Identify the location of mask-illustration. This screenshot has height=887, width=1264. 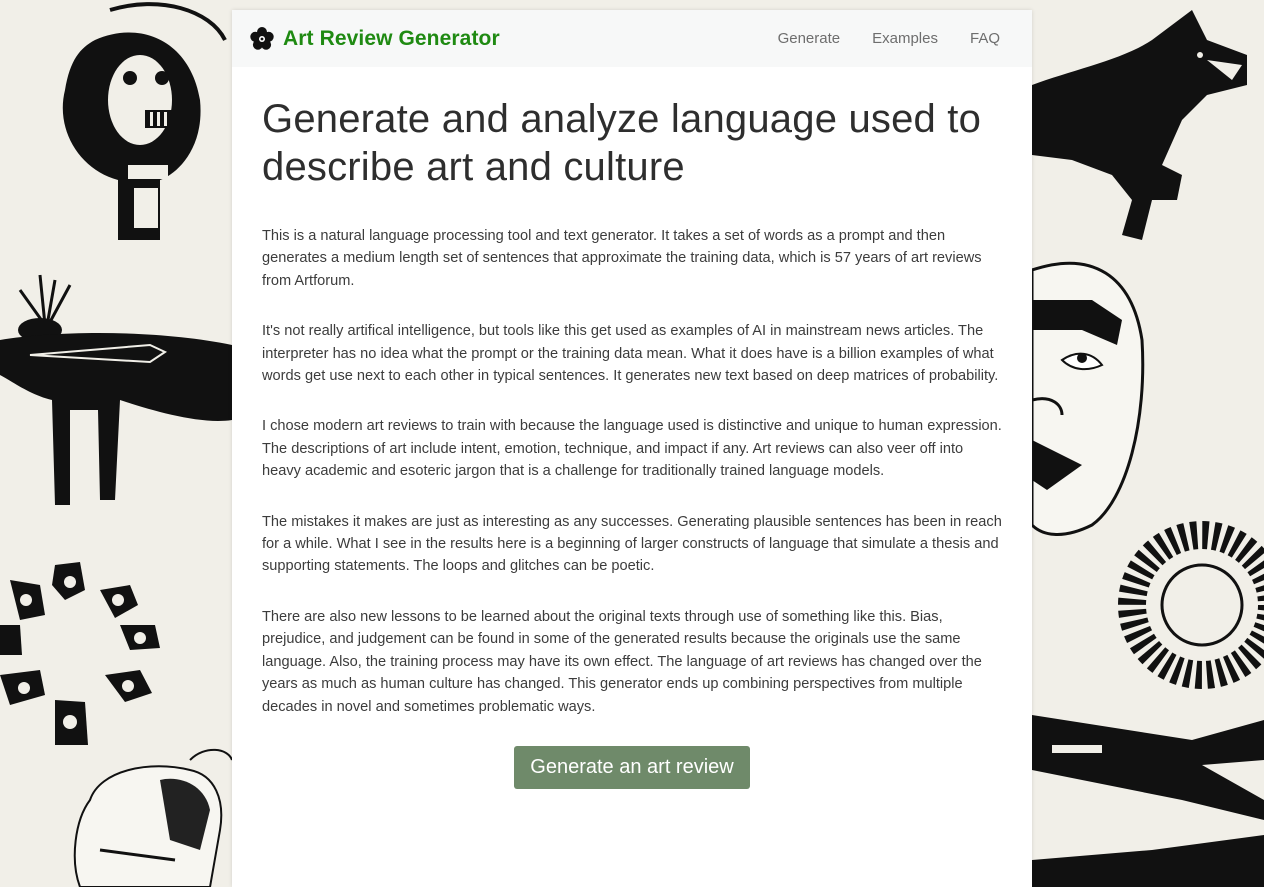
(1088, 398).